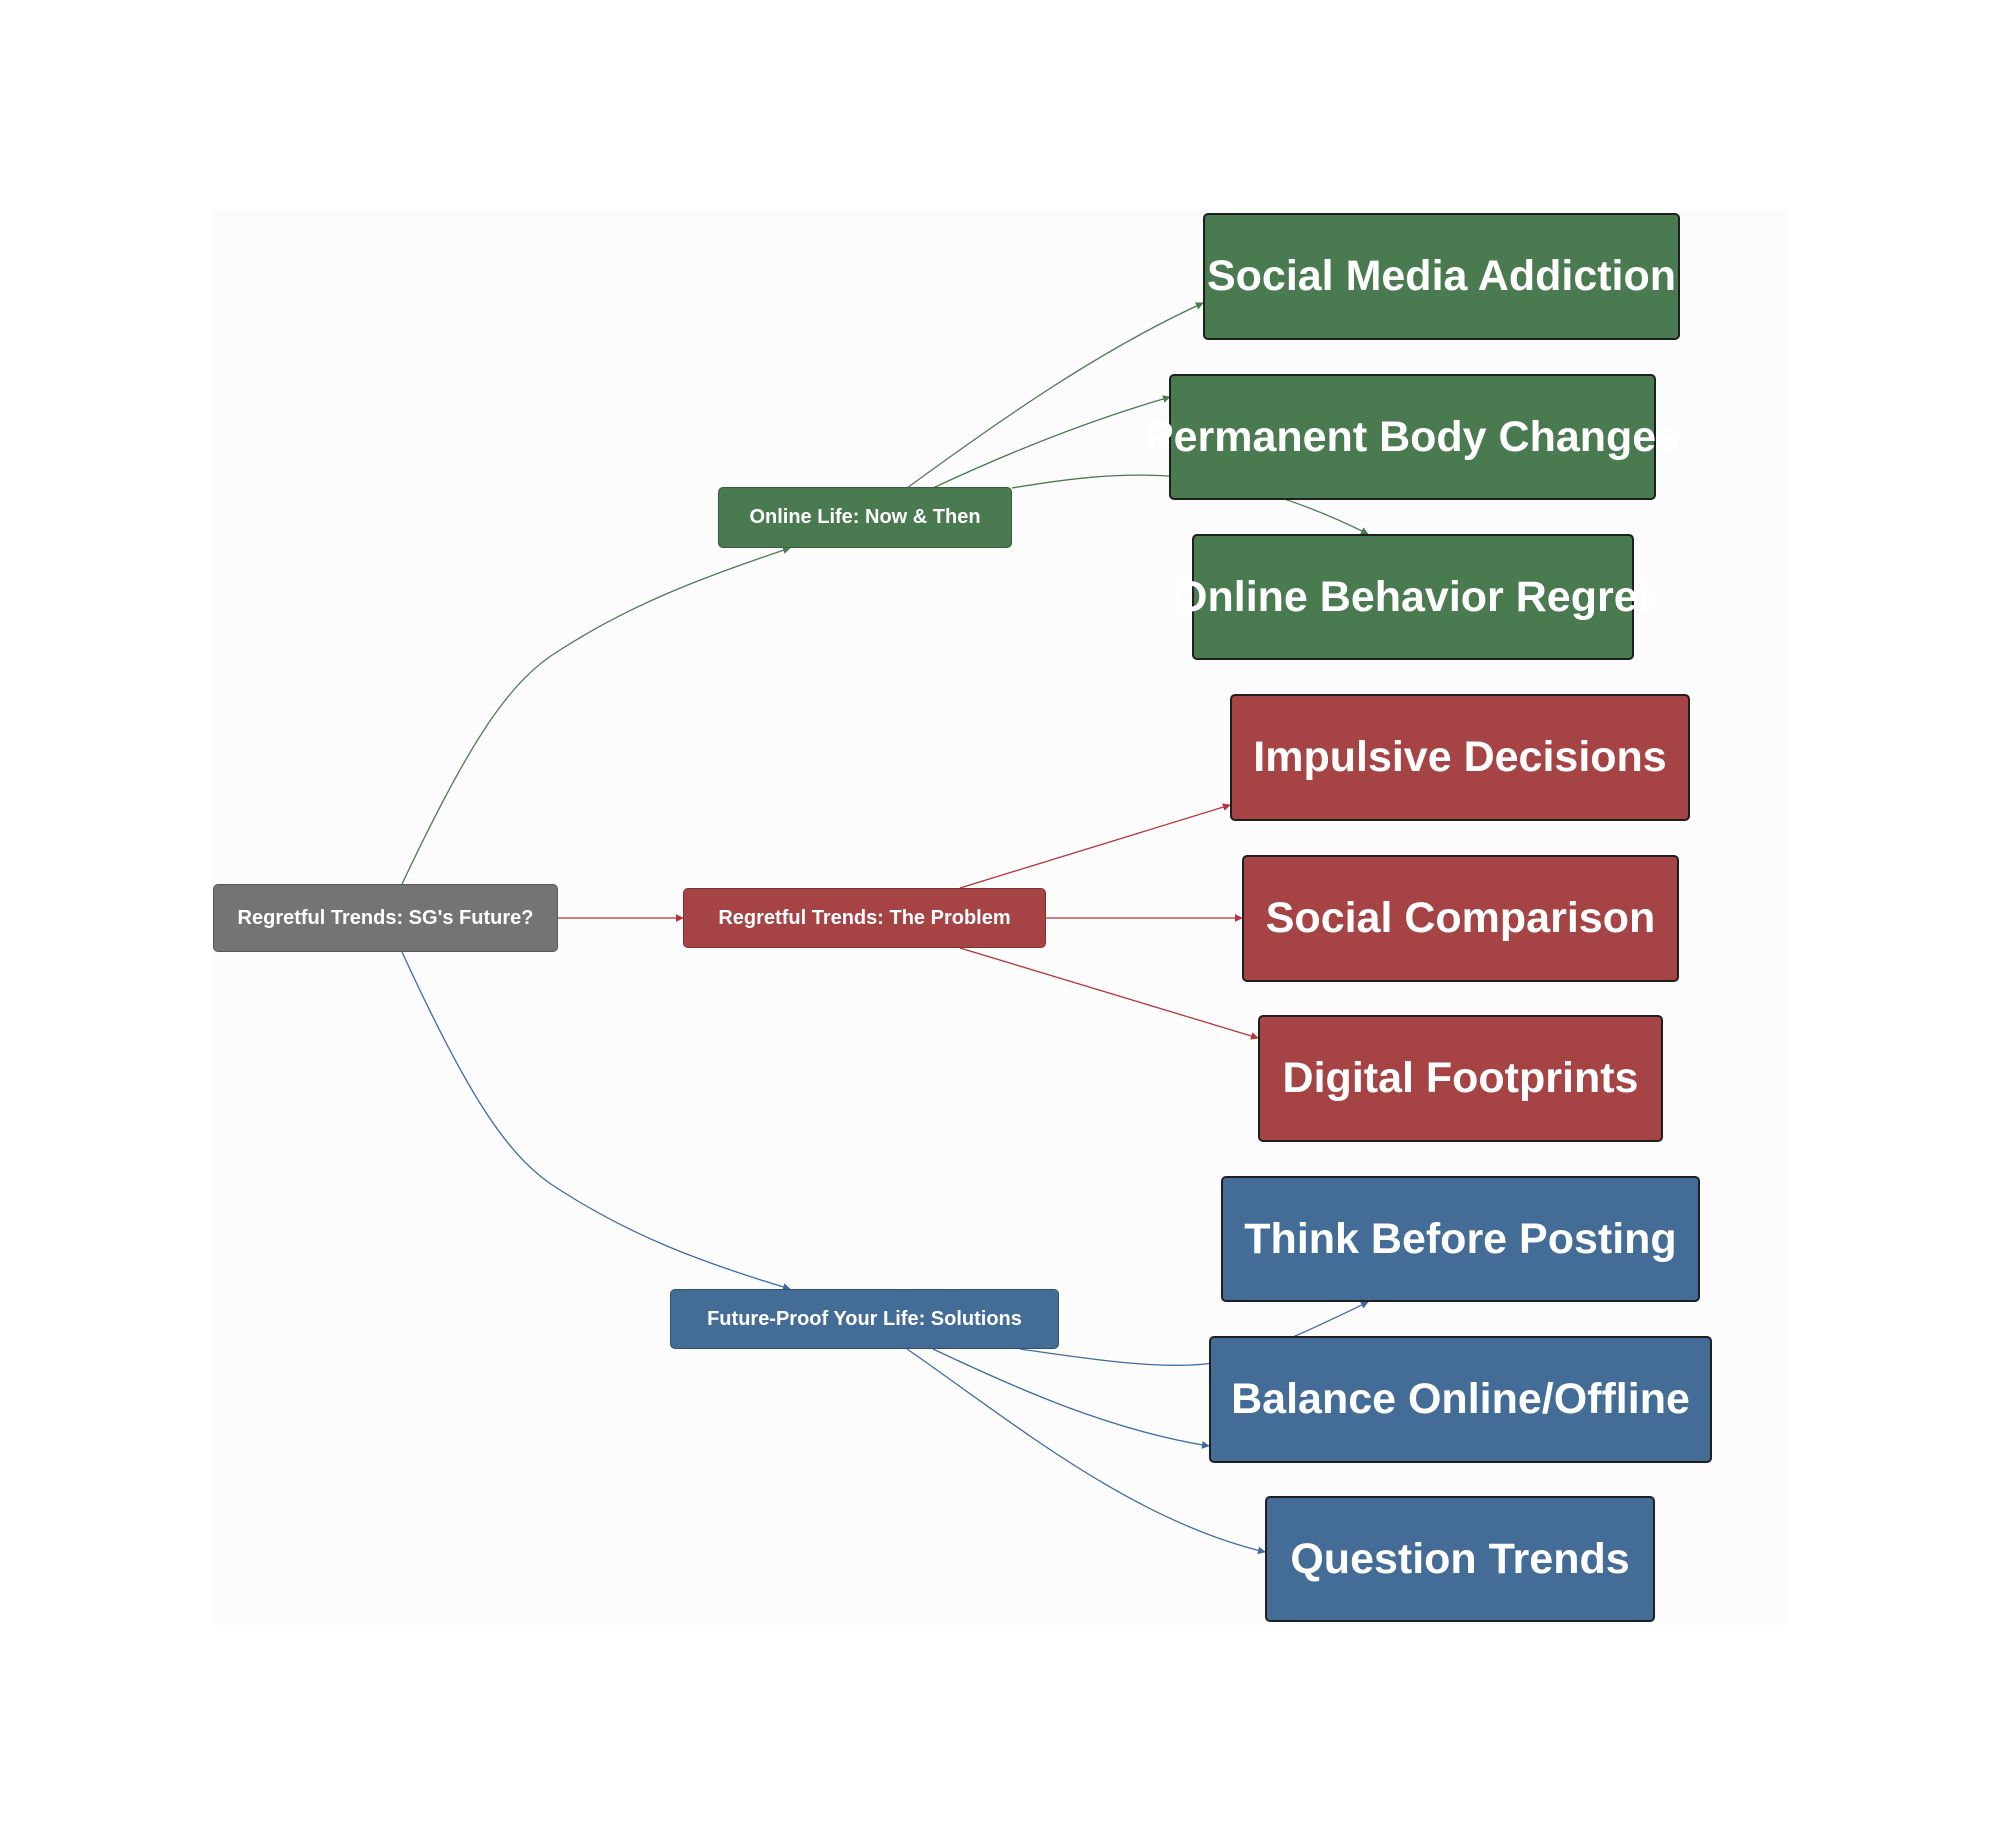 The height and width of the screenshot is (1837, 2000). What do you see at coordinates (1460, 1239) in the screenshot?
I see `leaf-node-think-before-posting: Think Before Posting` at bounding box center [1460, 1239].